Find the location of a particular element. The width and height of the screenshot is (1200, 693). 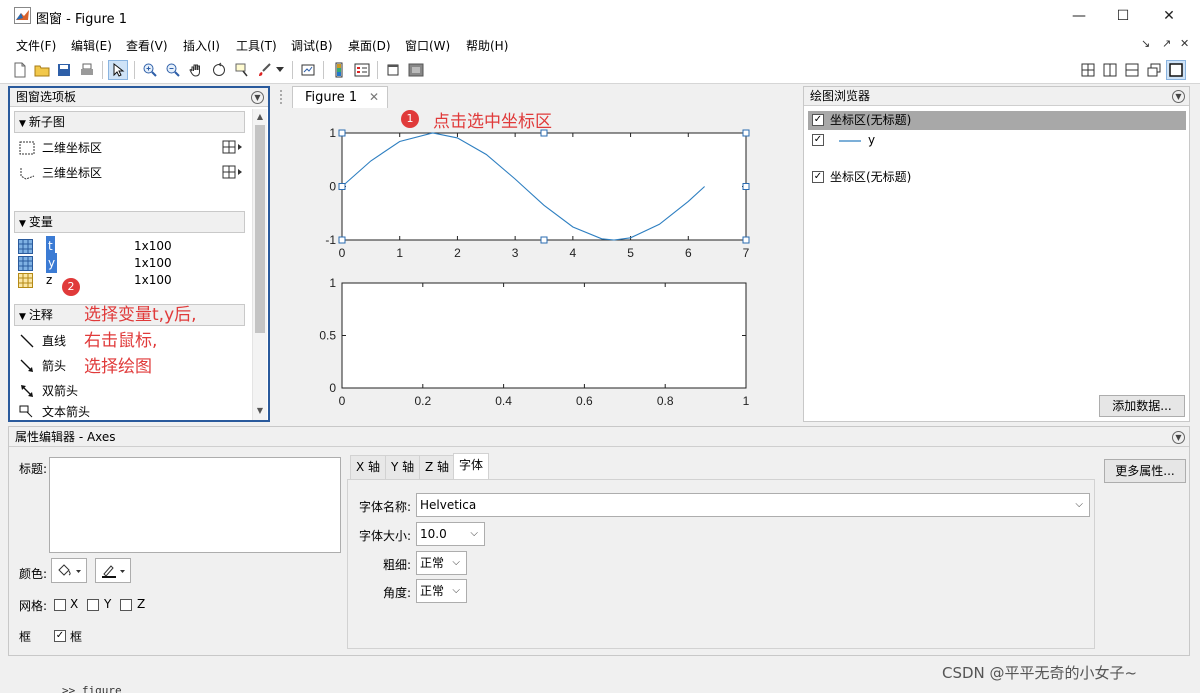

brush-dropdown-icon is located at coordinates (280, 70).